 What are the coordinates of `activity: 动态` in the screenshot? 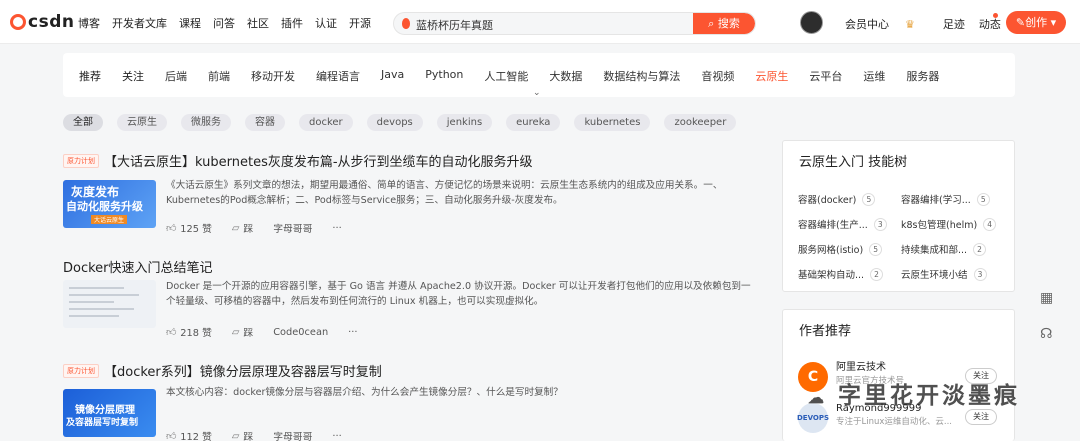 It's located at (990, 24).